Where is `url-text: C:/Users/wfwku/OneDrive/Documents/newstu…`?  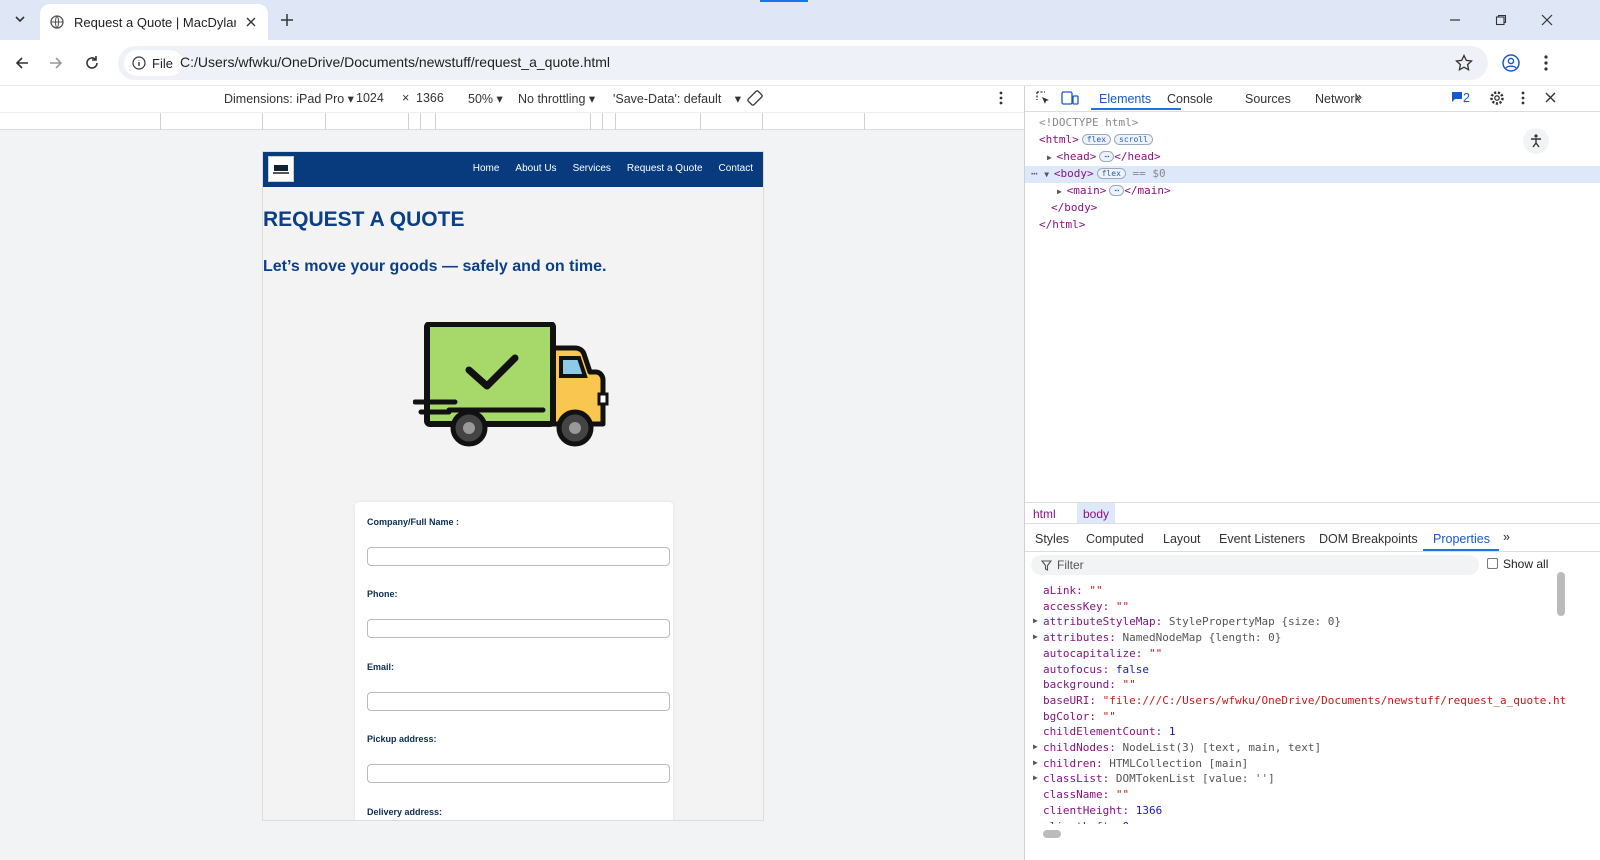 url-text: C:/Users/wfwku/OneDrive/Documents/newstu… is located at coordinates (395, 62).